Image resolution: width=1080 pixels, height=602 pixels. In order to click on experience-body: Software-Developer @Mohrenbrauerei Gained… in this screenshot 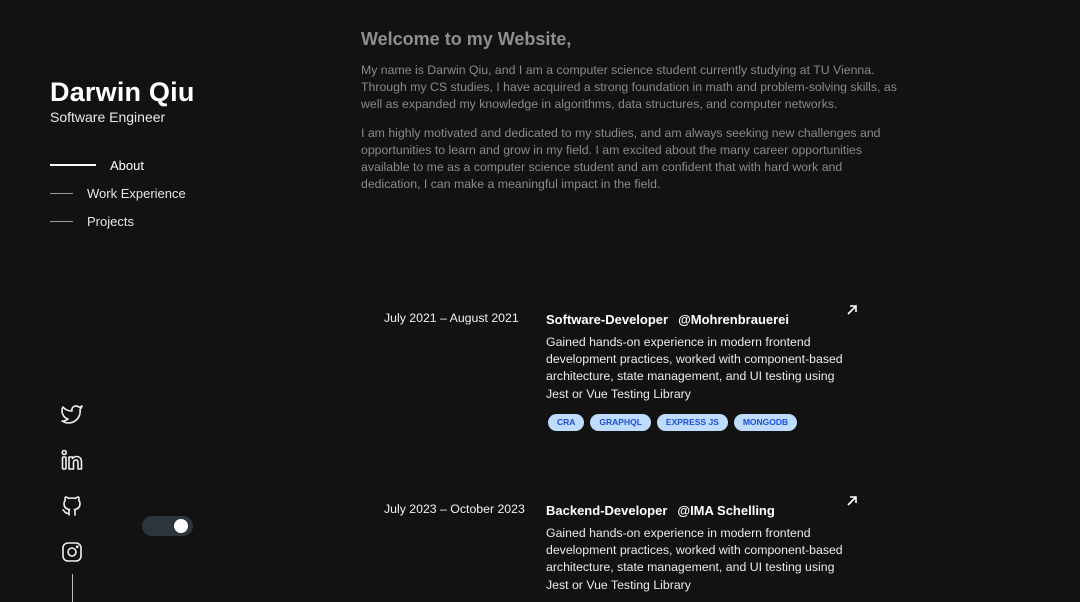, I will do `click(701, 371)`.